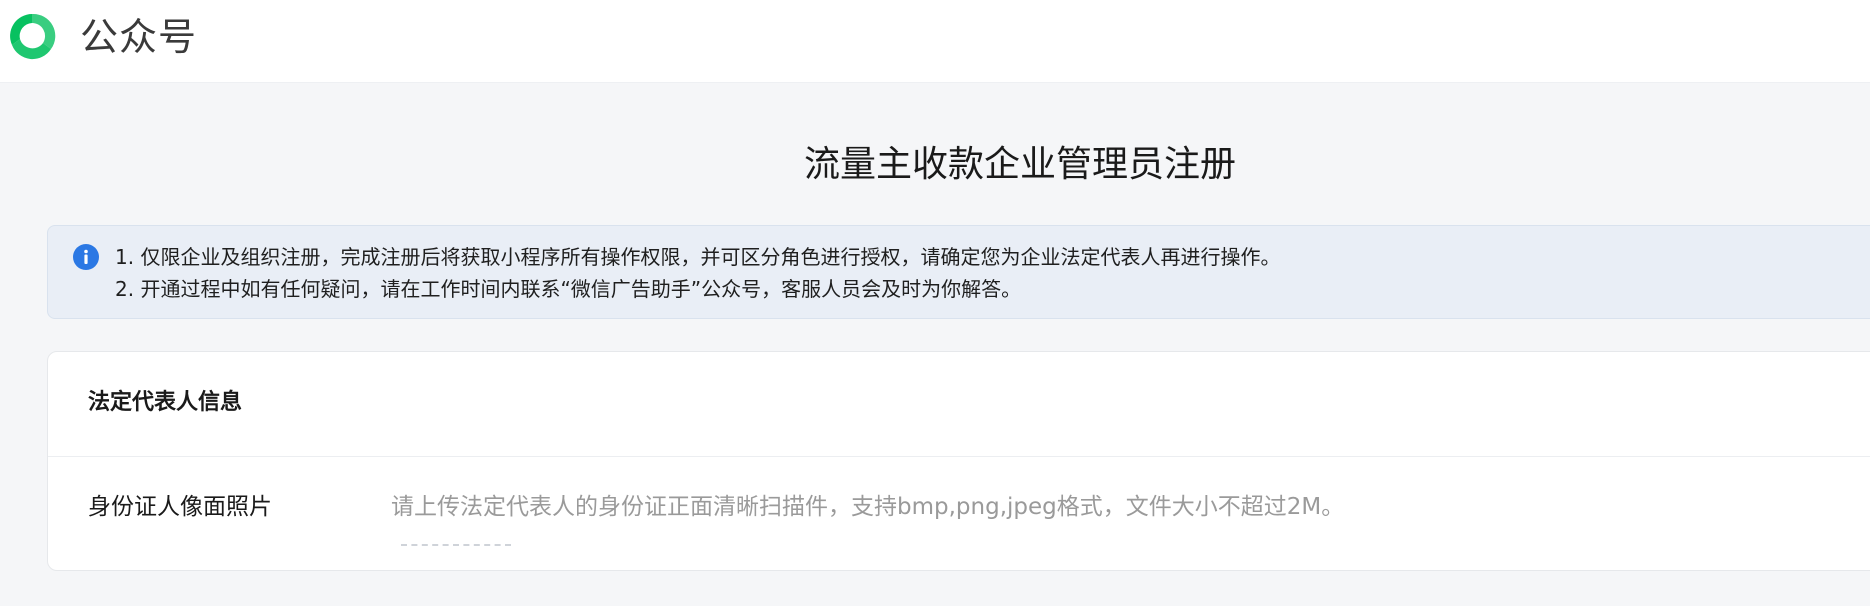 The height and width of the screenshot is (606, 1870). What do you see at coordinates (959, 456) in the screenshot?
I see `divider` at bounding box center [959, 456].